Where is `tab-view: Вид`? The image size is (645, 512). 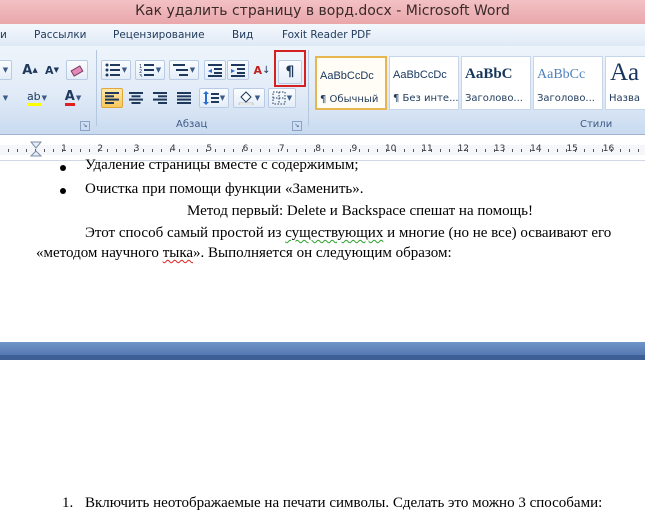
tab-view: Вид is located at coordinates (242, 35).